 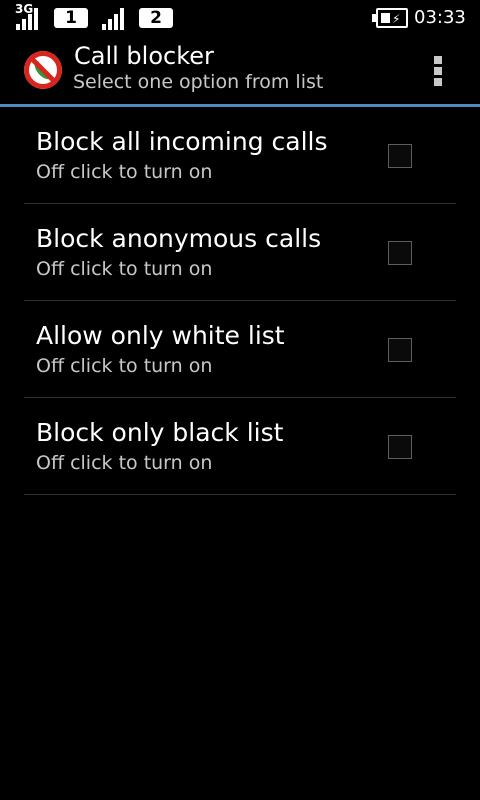 What do you see at coordinates (160, 432) in the screenshot?
I see `option-title: Block only black list` at bounding box center [160, 432].